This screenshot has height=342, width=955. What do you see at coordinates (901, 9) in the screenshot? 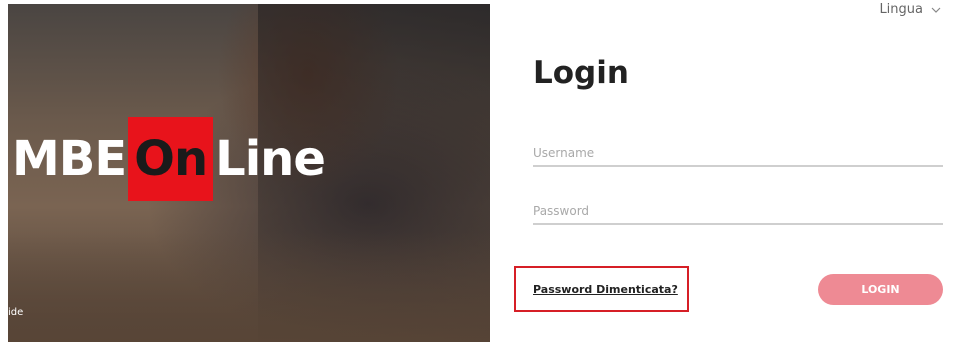
I see `language-label: Lingua` at bounding box center [901, 9].